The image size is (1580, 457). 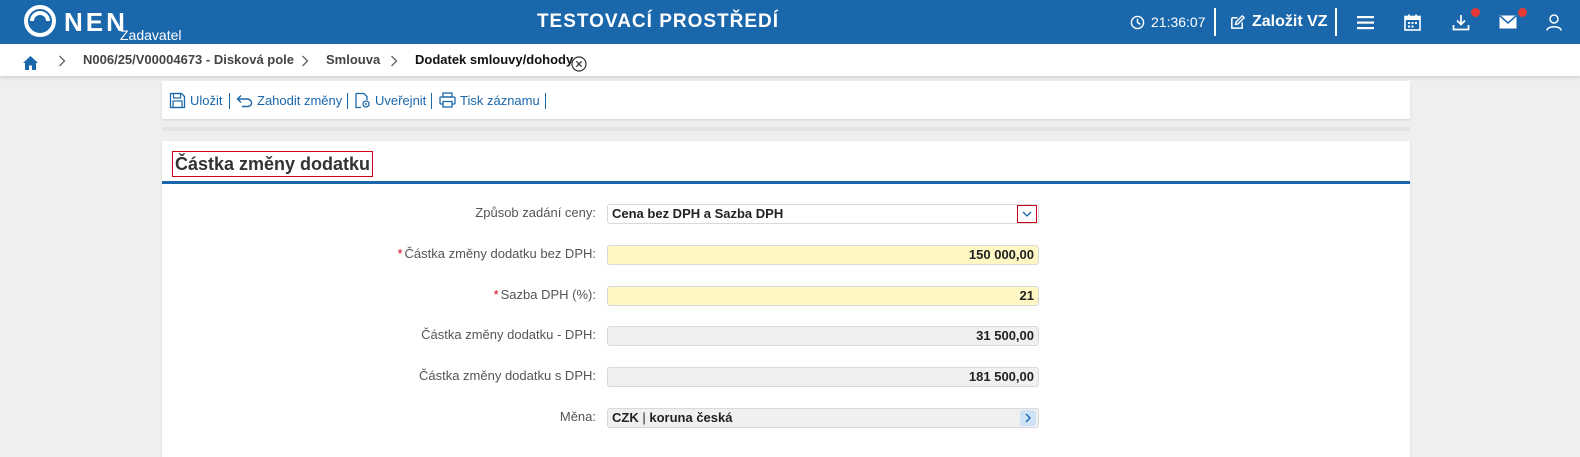 I want to click on messages-button, so click(x=1513, y=22).